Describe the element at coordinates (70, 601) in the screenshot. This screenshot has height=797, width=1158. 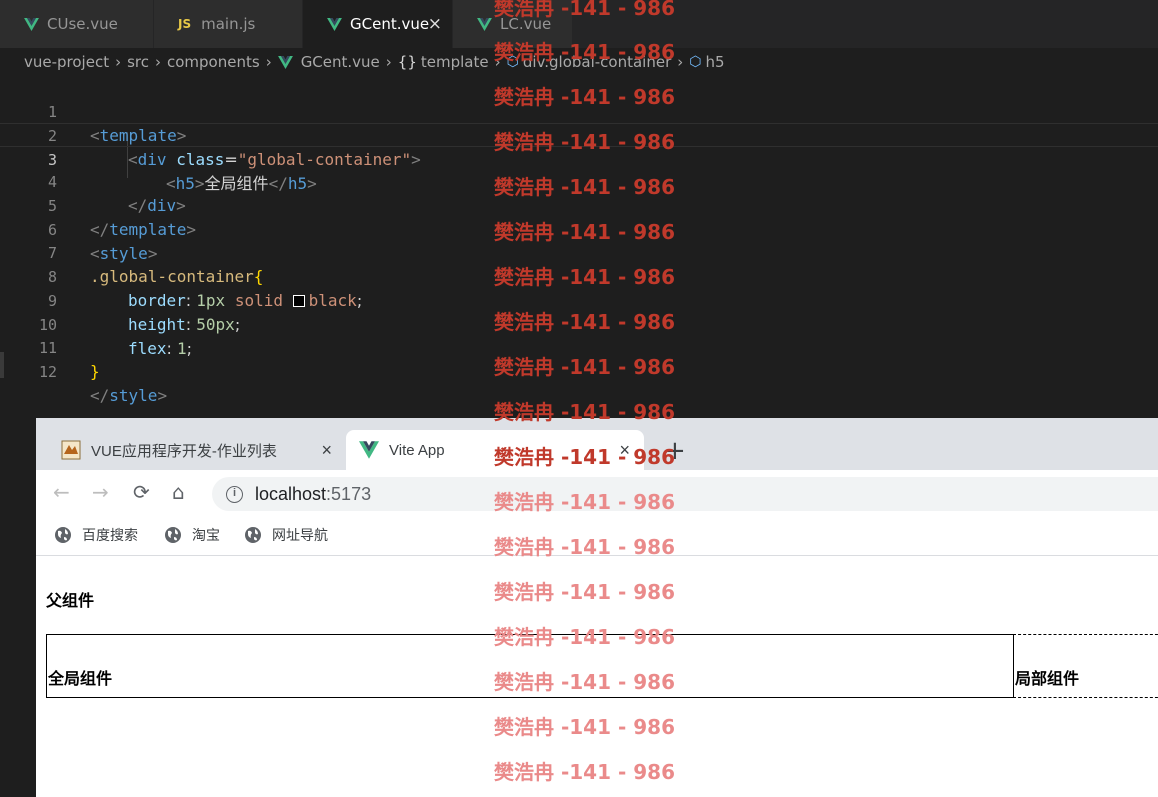
I see `parent-component-heading: 父组件` at that location.